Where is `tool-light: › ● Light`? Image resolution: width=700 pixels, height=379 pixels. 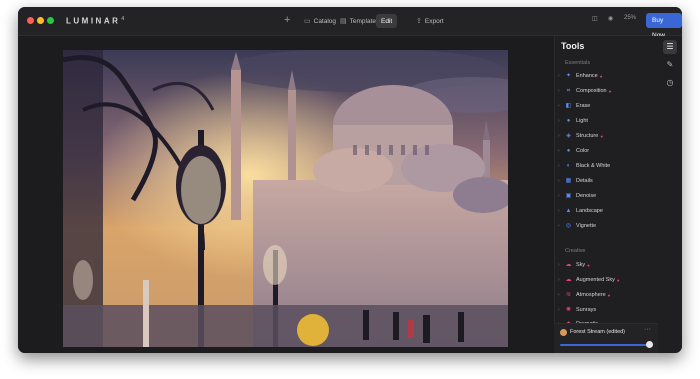
tool-light: › ● Light is located at coordinates (573, 121).